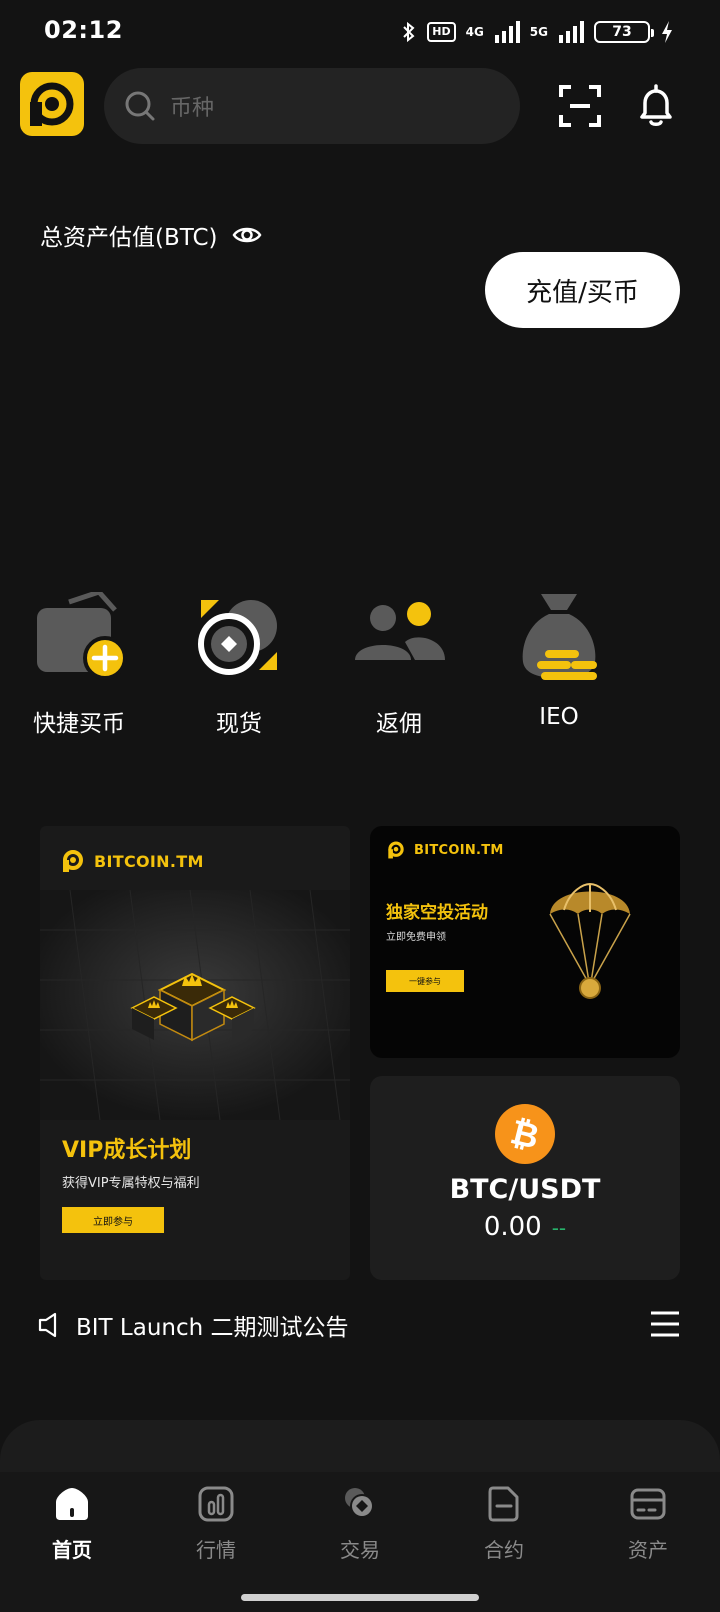 This screenshot has width=720, height=1612. I want to click on home-icon, so click(72, 1504).